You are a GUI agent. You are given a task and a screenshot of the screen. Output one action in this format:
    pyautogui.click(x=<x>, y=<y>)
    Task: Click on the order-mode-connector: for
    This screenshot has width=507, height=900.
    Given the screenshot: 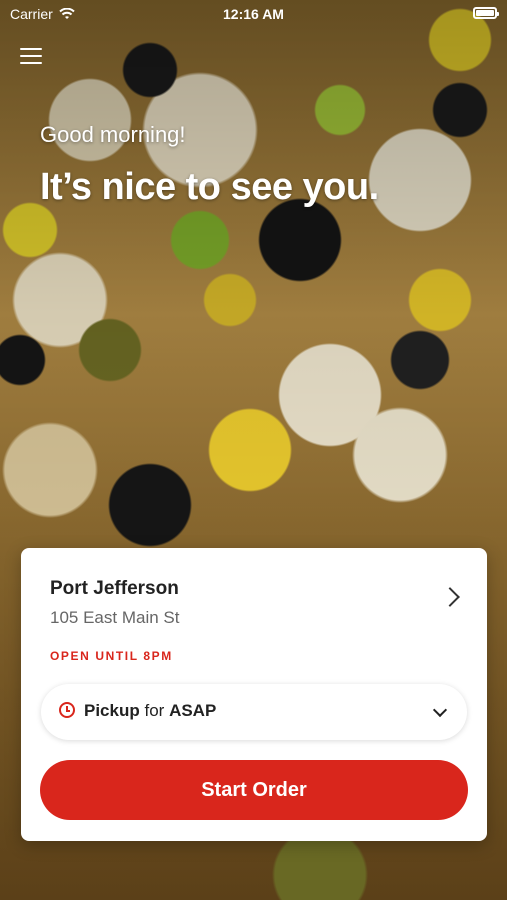 What is the action you would take?
    pyautogui.click(x=154, y=710)
    